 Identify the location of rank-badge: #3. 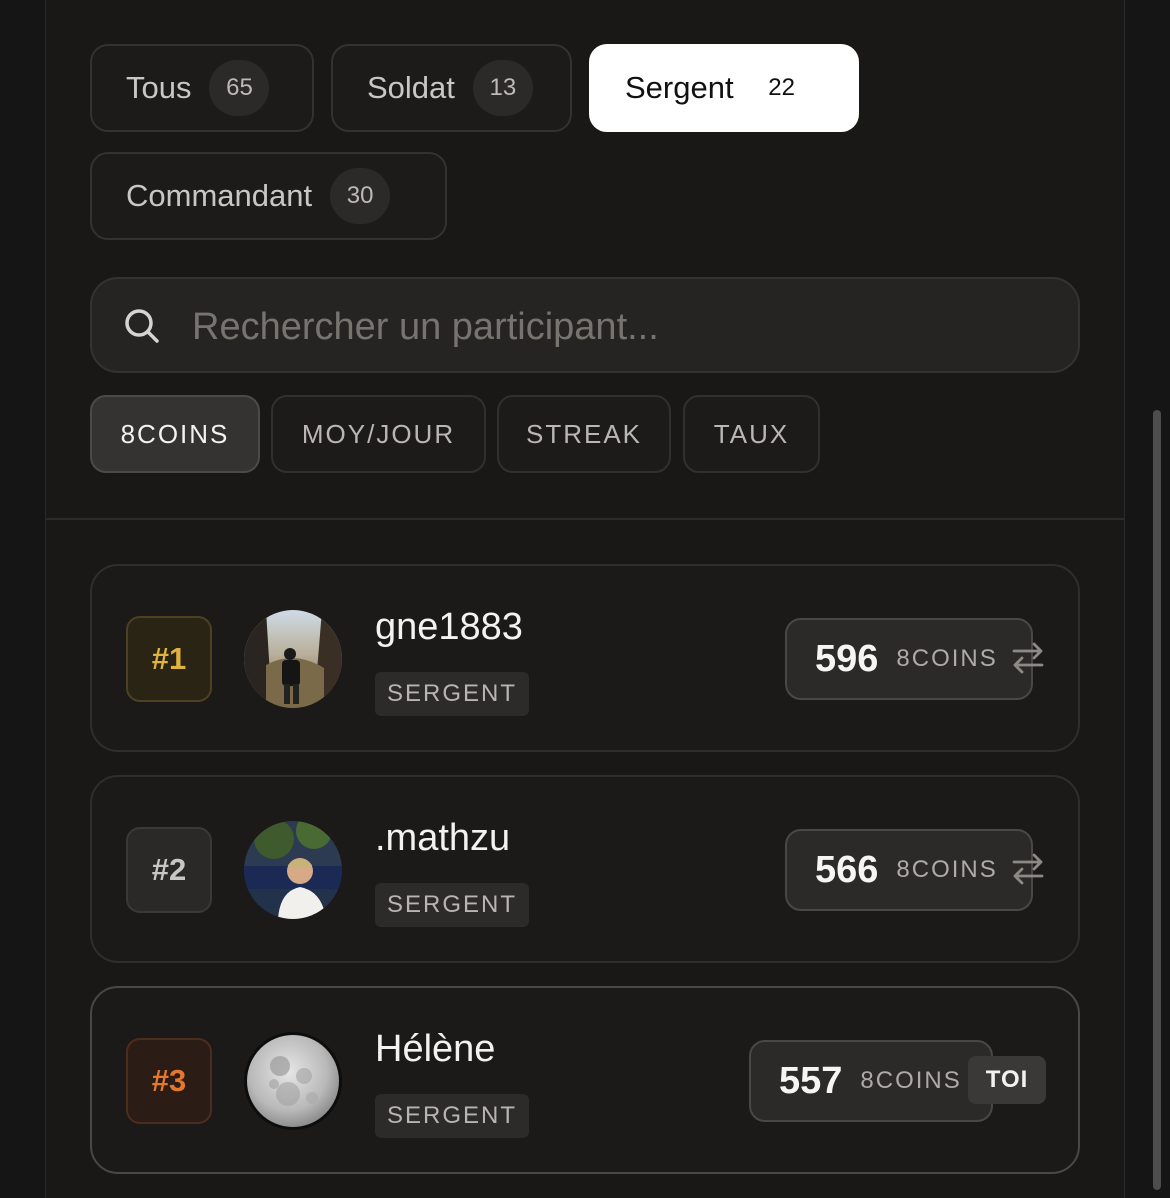
(169, 1081).